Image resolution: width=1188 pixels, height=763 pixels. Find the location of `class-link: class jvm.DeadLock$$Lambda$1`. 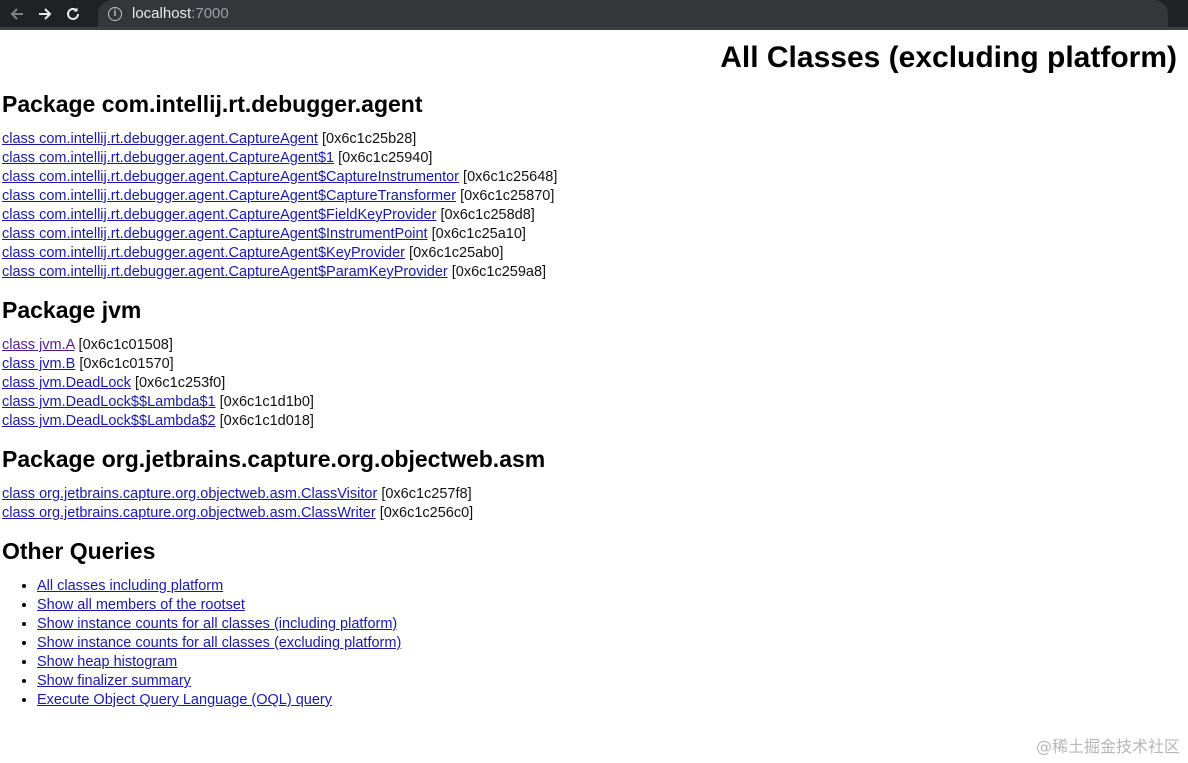

class-link: class jvm.DeadLock$$Lambda$1 is located at coordinates (109, 402).